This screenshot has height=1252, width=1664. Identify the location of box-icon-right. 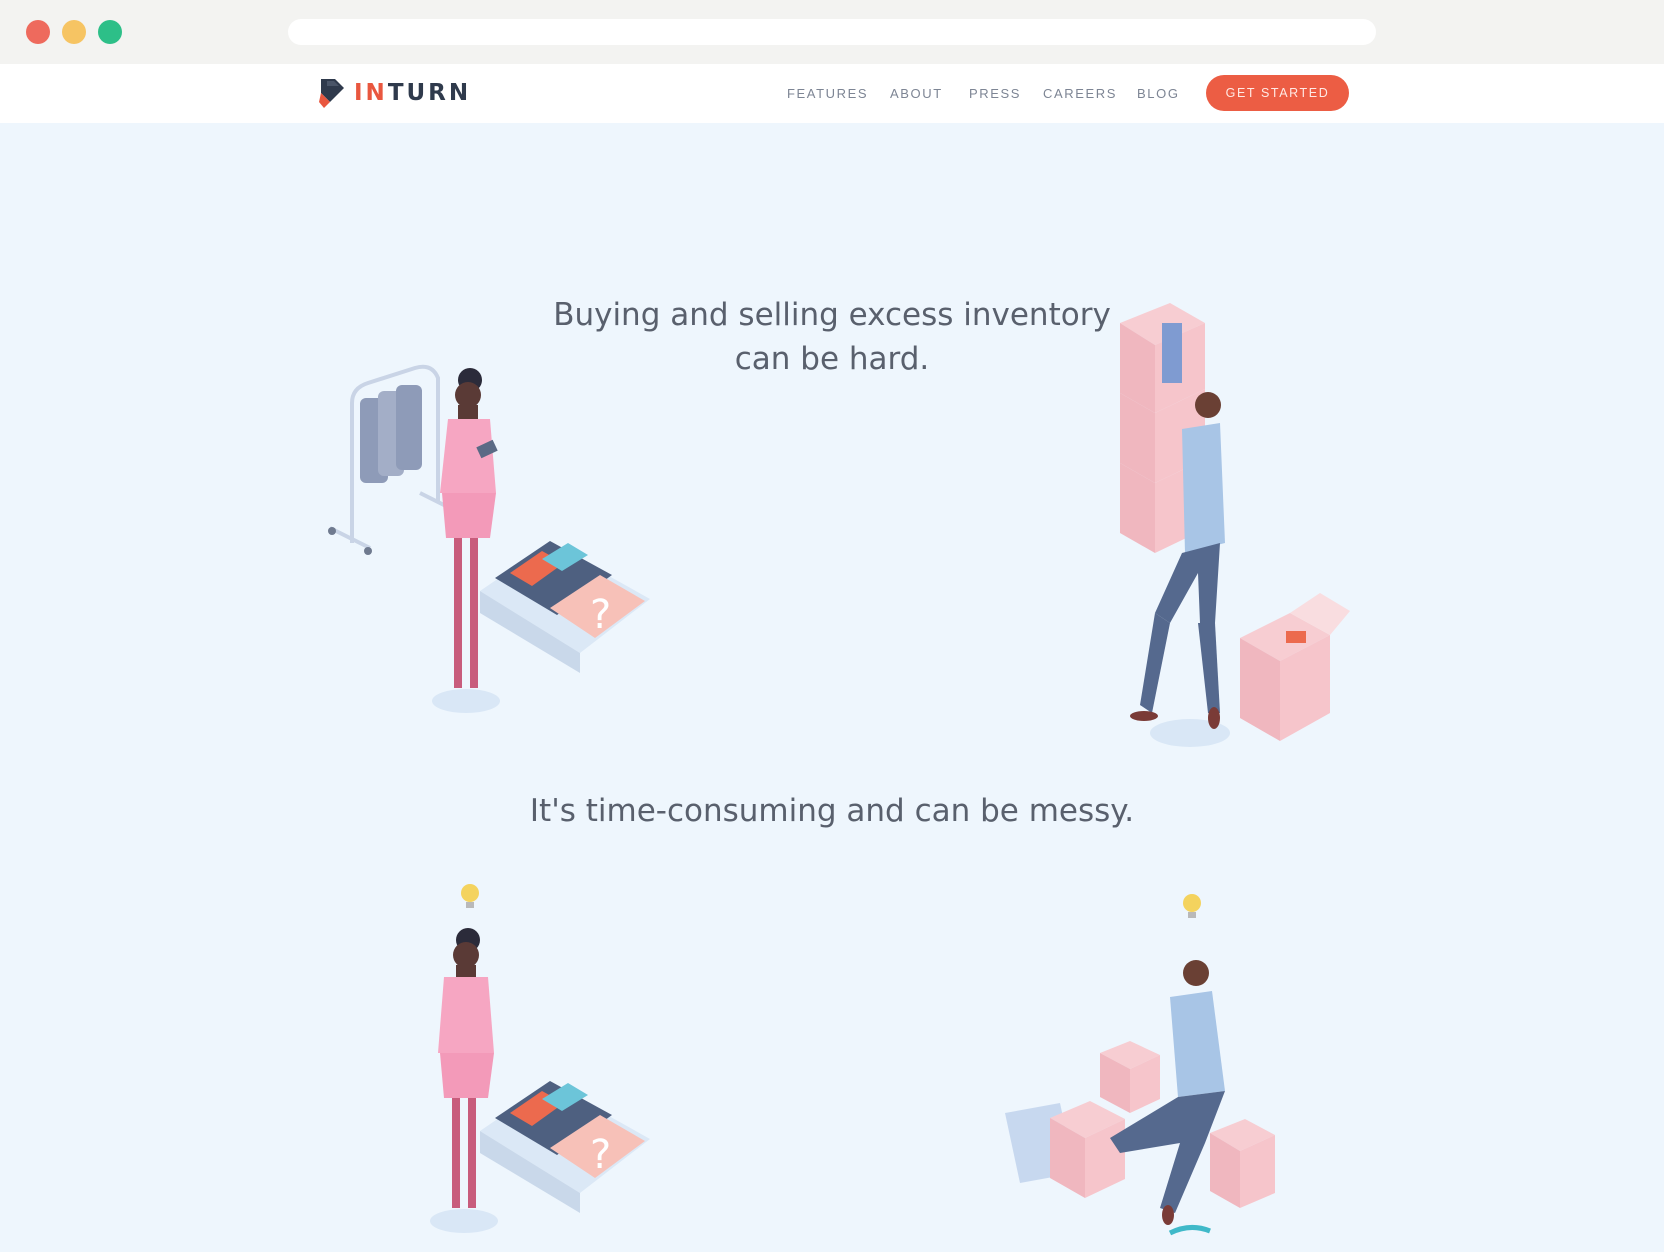
(1242, 1163).